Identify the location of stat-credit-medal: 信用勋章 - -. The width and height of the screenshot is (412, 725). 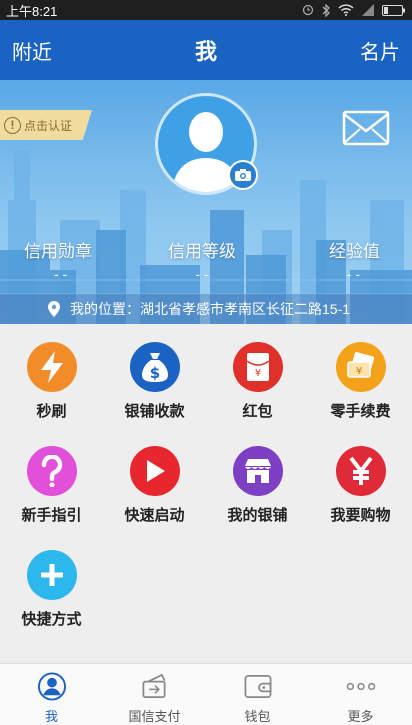
(71, 259).